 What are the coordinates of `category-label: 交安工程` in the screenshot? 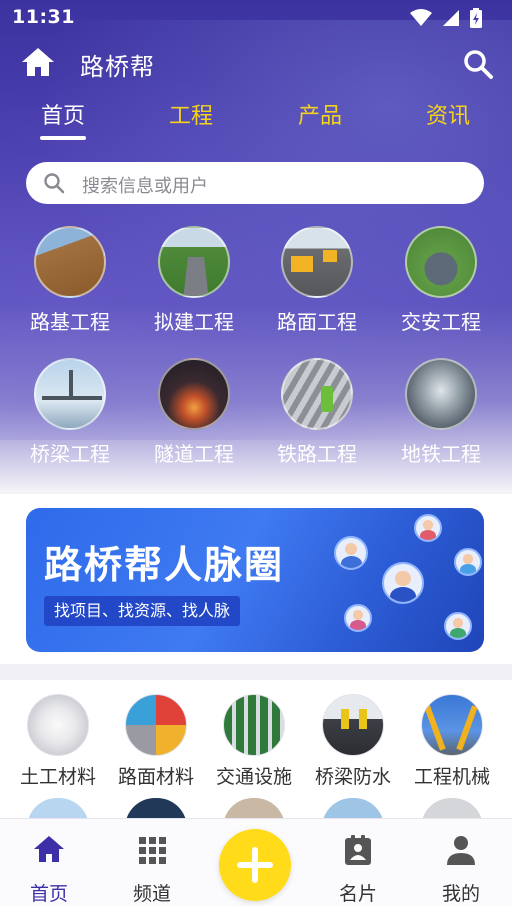 It's located at (441, 322).